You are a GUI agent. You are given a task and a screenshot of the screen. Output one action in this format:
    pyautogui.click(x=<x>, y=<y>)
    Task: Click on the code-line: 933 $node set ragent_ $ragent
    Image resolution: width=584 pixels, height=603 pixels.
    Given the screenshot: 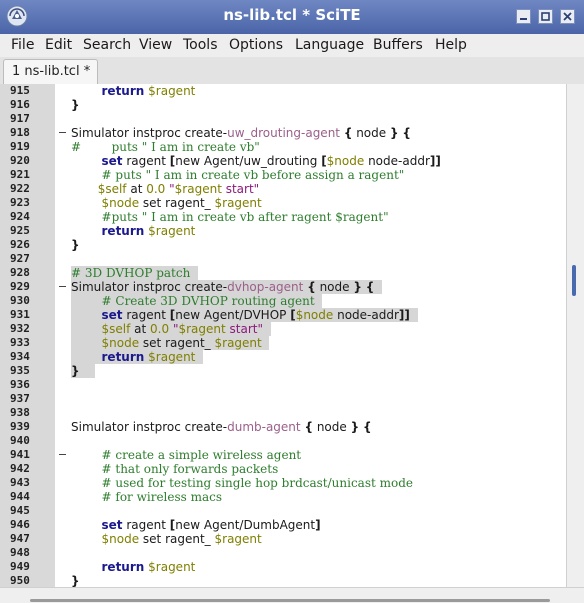 What is the action you would take?
    pyautogui.click(x=283, y=343)
    